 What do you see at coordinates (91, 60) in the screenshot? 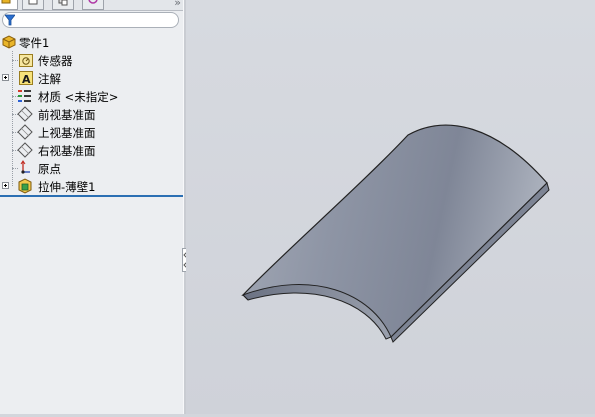
I see `tree-item-sensors: 传感器` at bounding box center [91, 60].